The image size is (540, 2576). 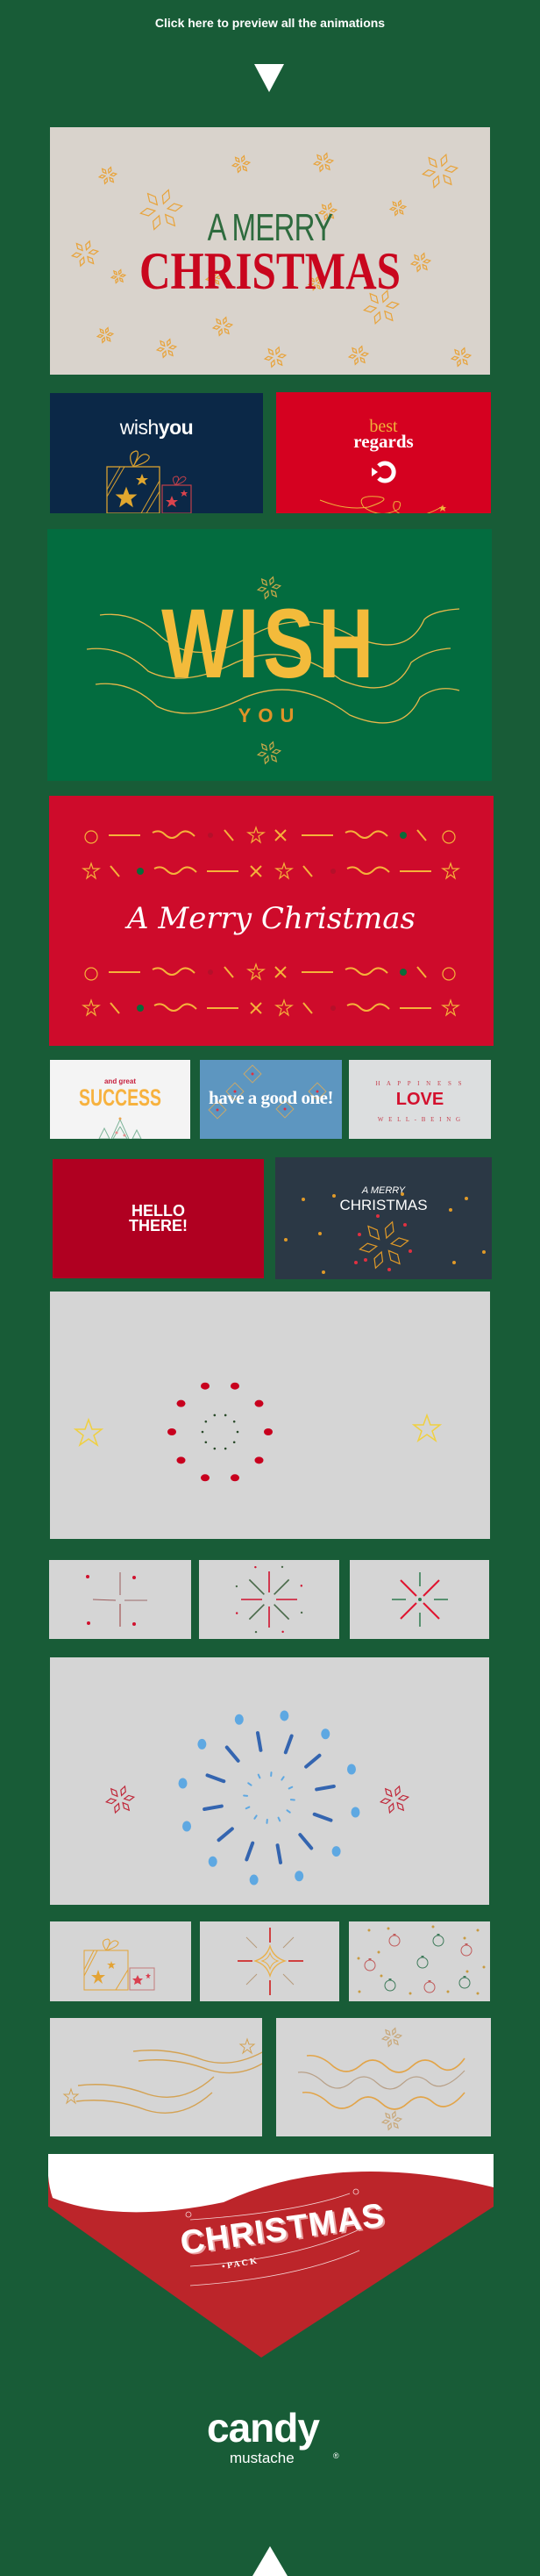 I want to click on card-hello-there: HELLO THERE!, so click(x=159, y=1218).